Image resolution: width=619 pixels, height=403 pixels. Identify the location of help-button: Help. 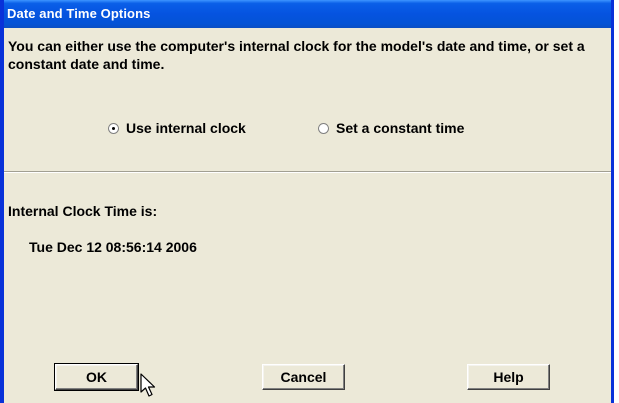
(508, 377).